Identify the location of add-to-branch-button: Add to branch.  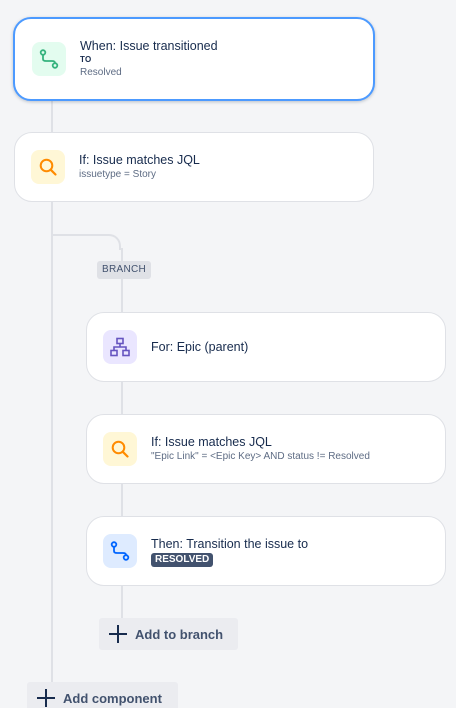
(168, 634).